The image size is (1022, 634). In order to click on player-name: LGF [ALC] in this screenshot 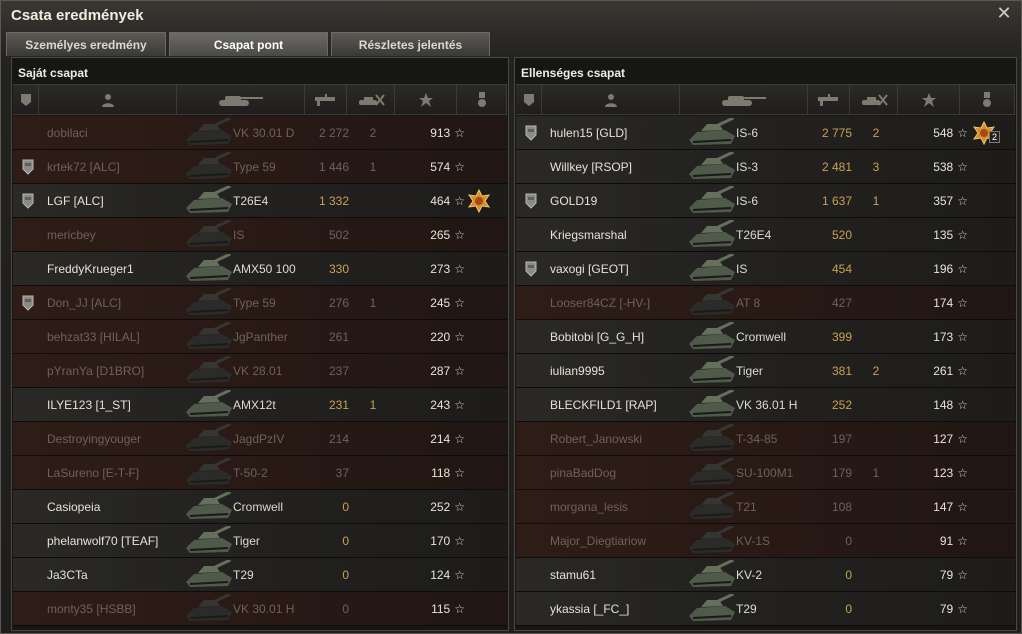, I will do `click(75, 200)`.